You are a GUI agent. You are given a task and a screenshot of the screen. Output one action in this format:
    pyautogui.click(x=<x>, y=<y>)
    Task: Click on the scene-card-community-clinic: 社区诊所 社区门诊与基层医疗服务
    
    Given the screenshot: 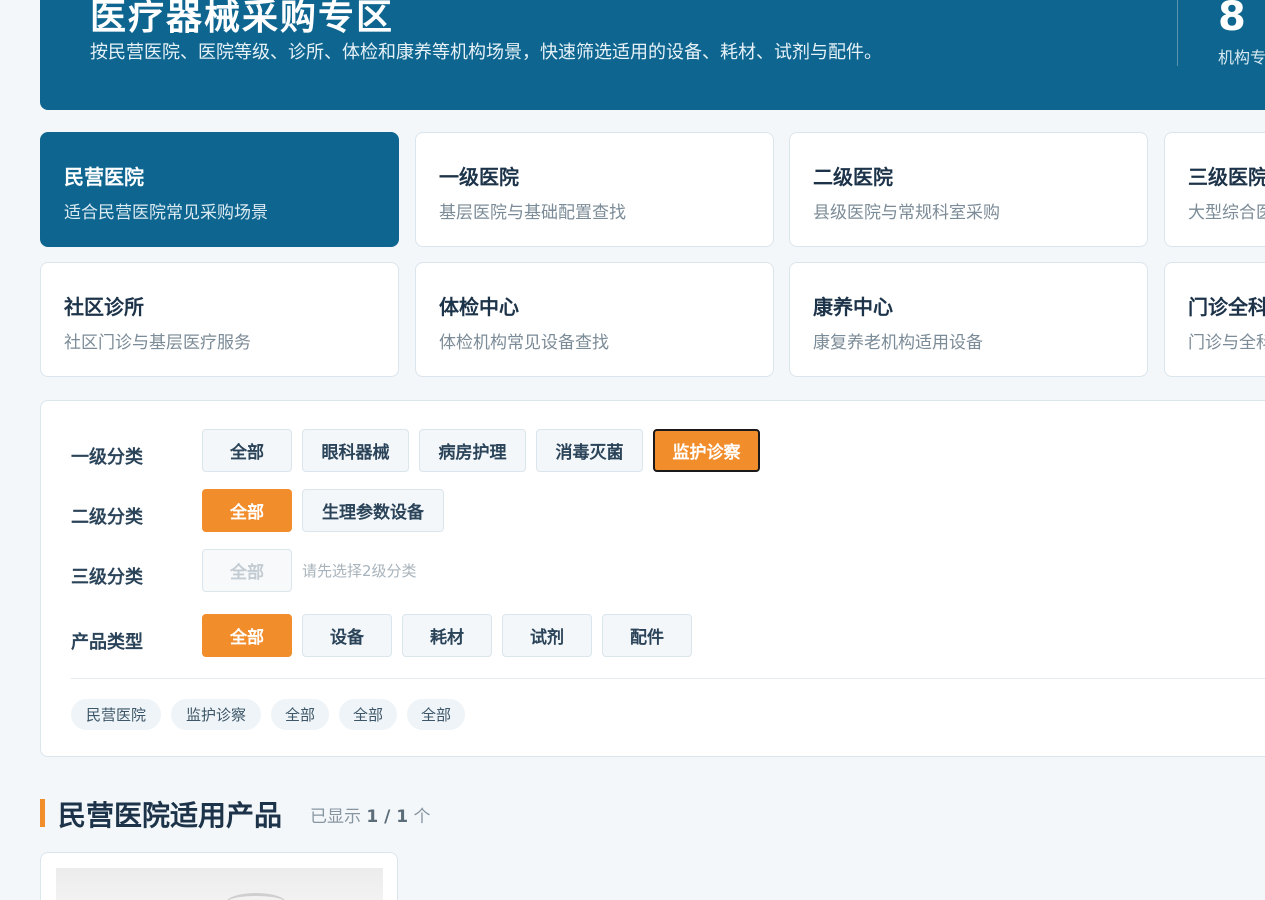 What is the action you would take?
    pyautogui.click(x=219, y=319)
    